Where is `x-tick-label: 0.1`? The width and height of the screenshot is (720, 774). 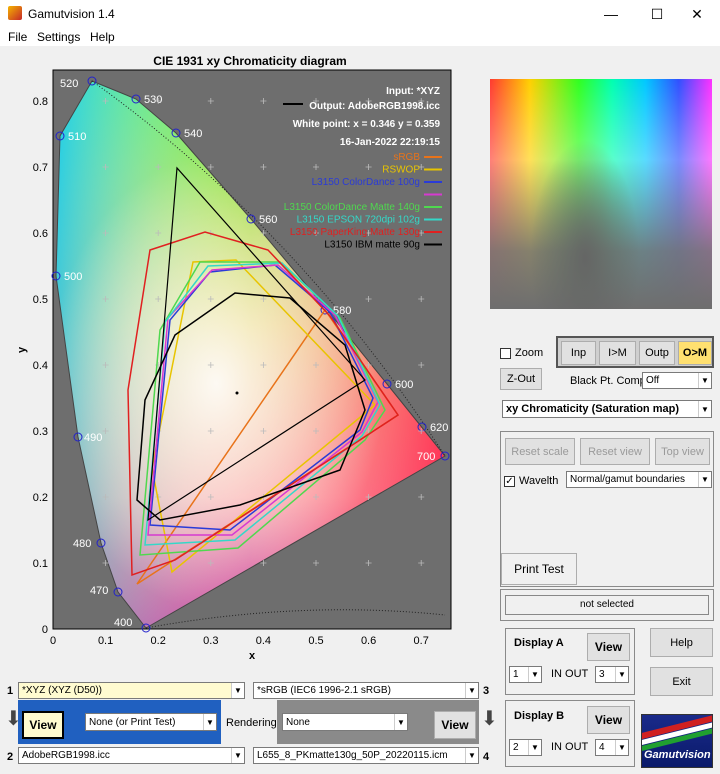 x-tick-label: 0.1 is located at coordinates (105, 641).